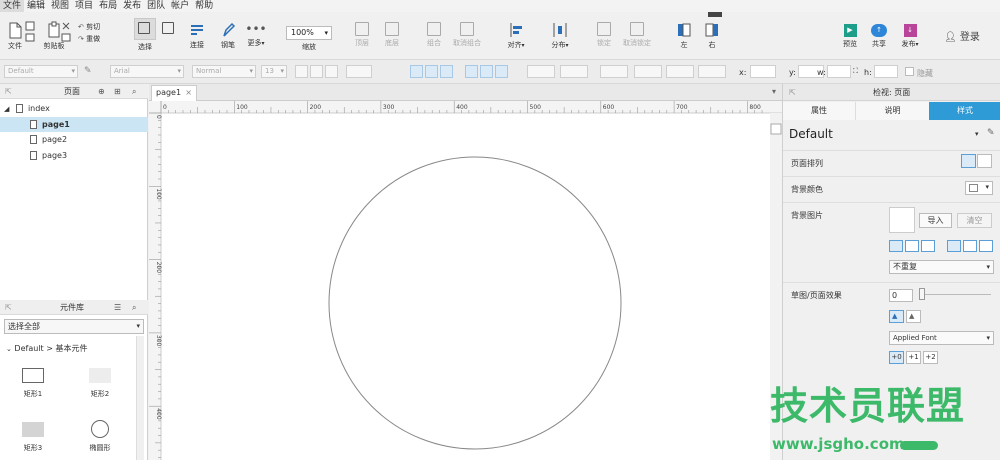 This screenshot has width=1000, height=460. Describe the element at coordinates (33, 437) in the screenshot. I see `library-item-rect3: 矩形3` at that location.